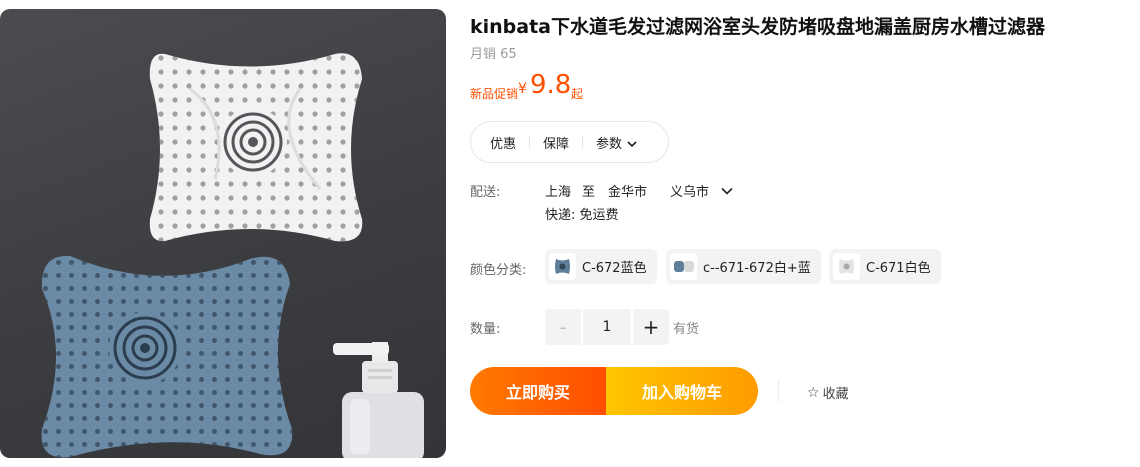  What do you see at coordinates (563, 327) in the screenshot?
I see `quantity-decrease-button: -` at bounding box center [563, 327].